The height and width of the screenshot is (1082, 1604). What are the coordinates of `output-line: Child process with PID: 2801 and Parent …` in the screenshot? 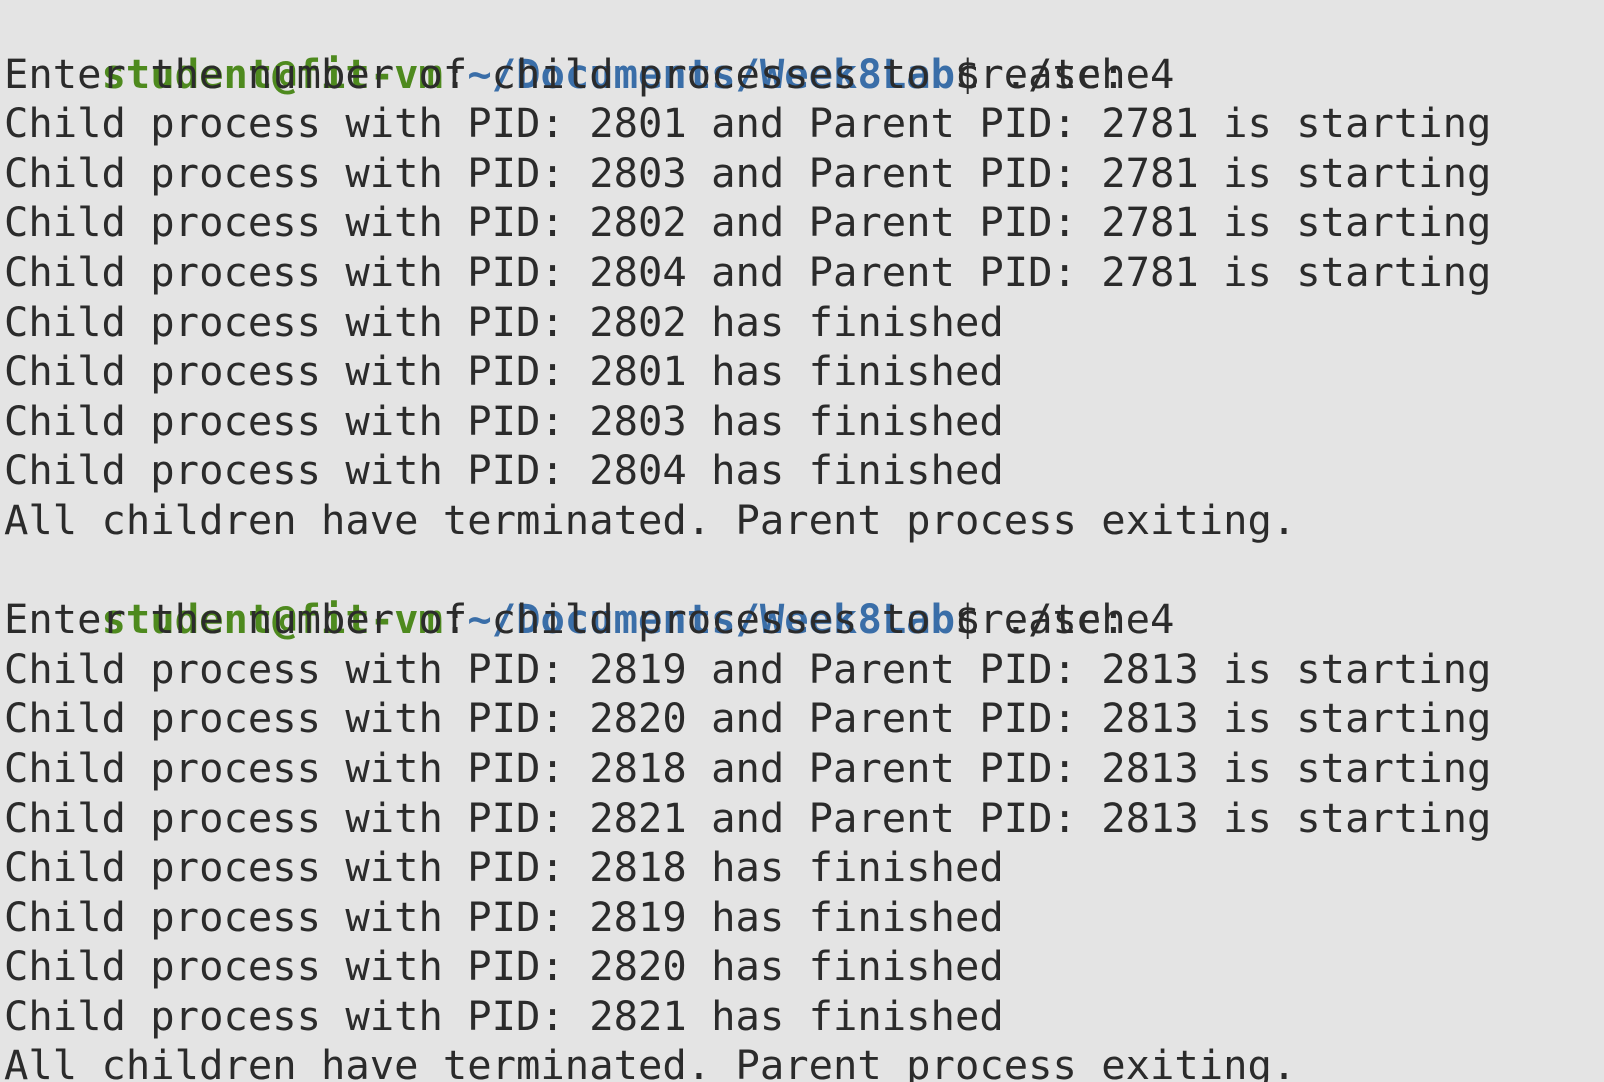 It's located at (748, 123).